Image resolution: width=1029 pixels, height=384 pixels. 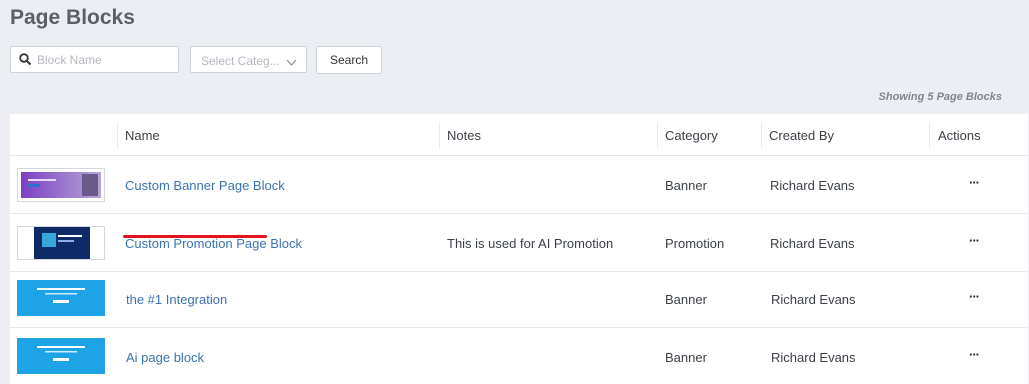 I want to click on block-name-link: Ai page block, so click(x=165, y=357).